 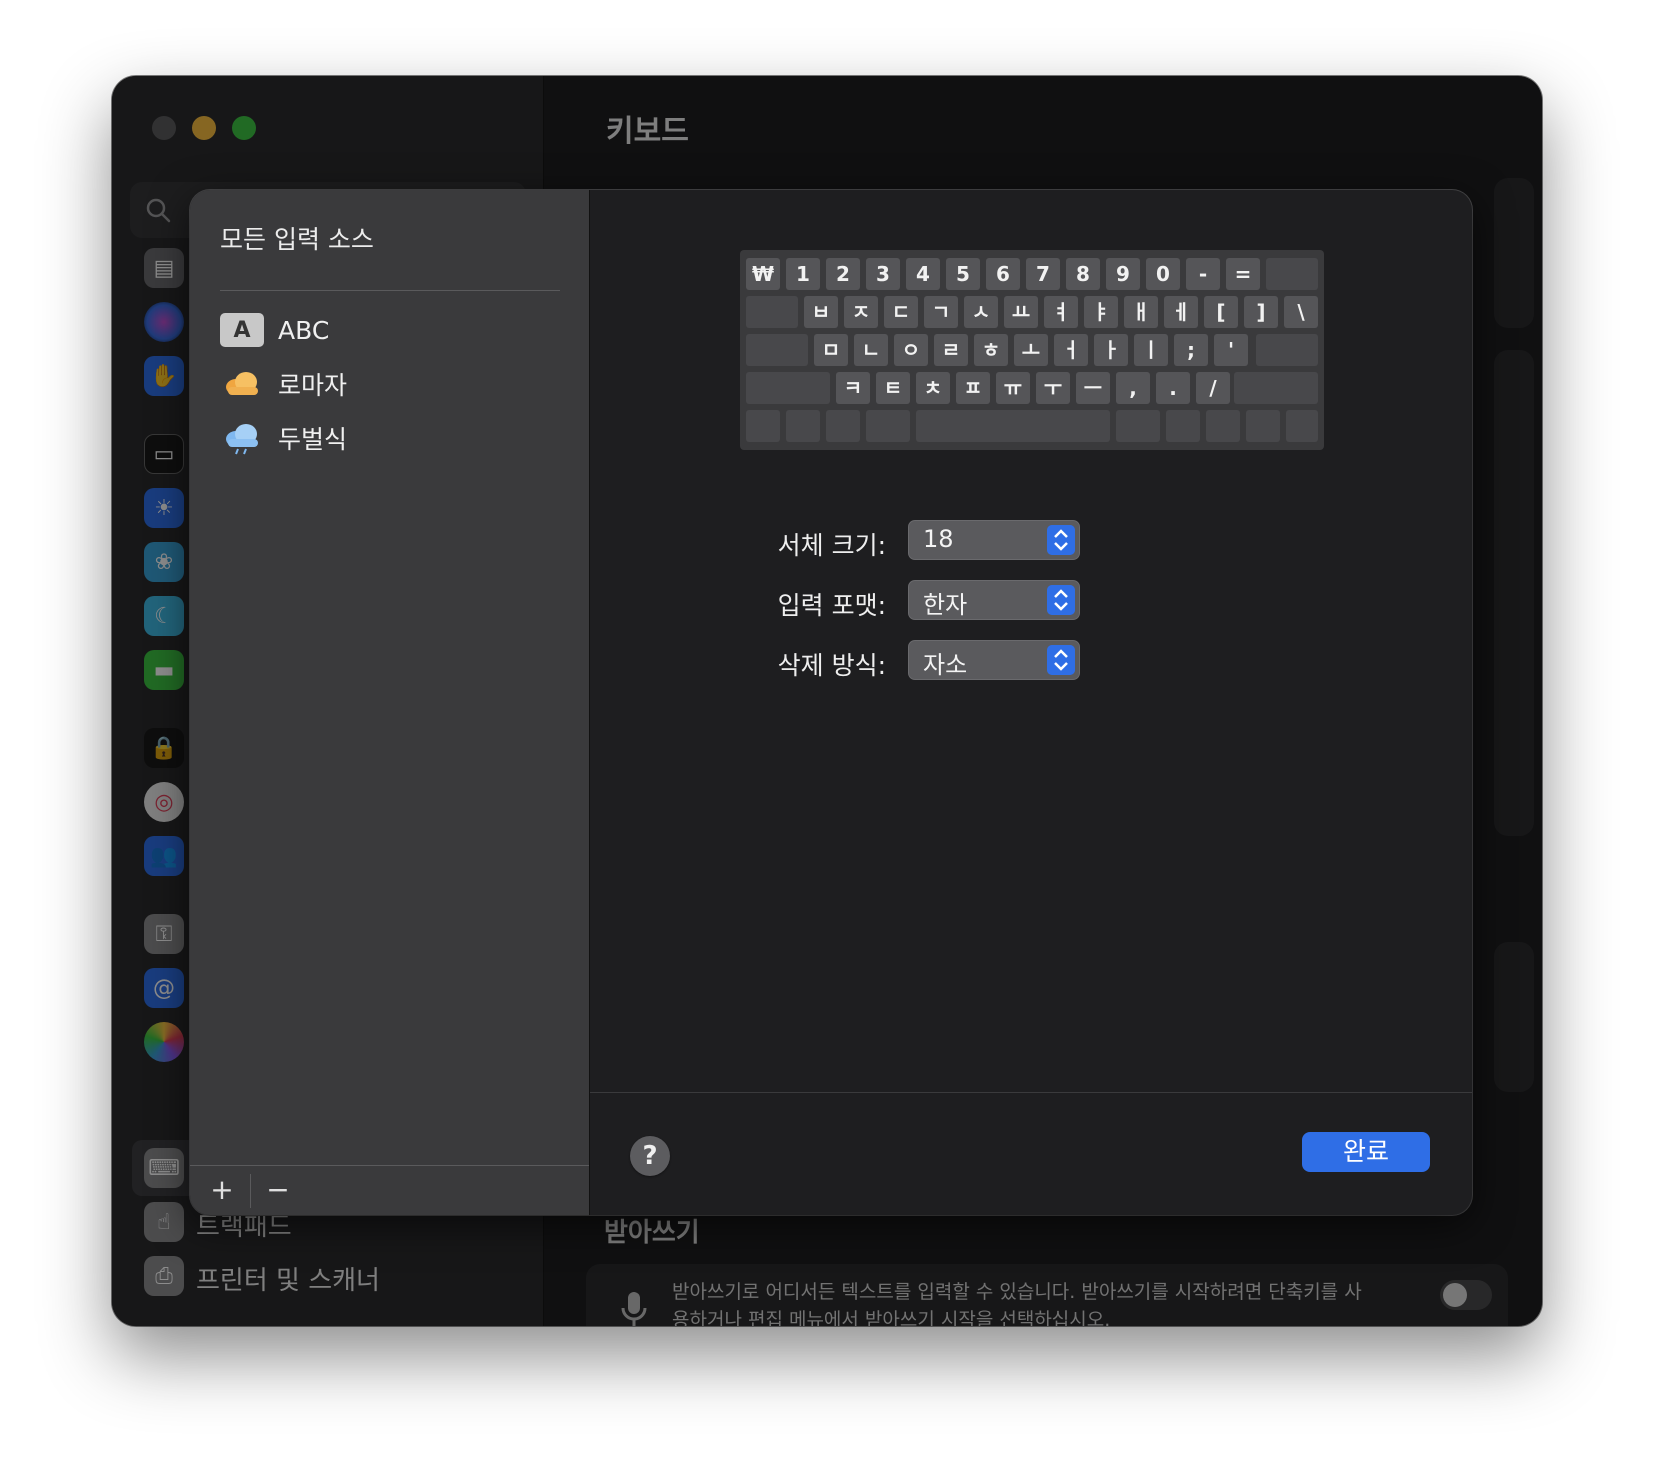 I want to click on keyboard-key-capslock, so click(x=777, y=350).